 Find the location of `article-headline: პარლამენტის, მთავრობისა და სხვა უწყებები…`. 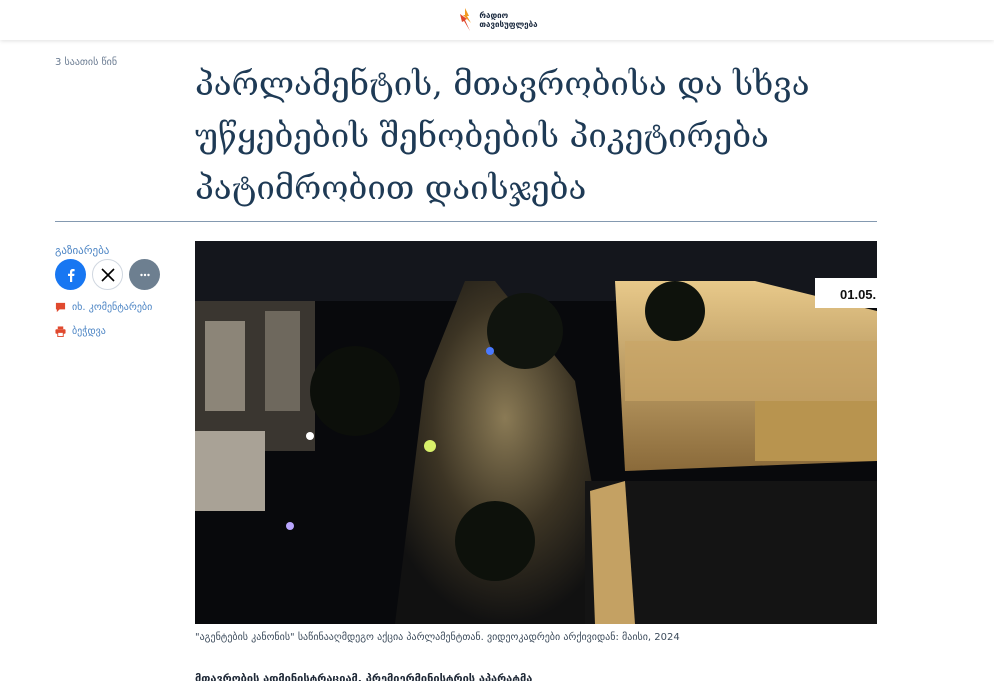

article-headline: პარლამენტის, მთავრობისა და სხვა უწყებები… is located at coordinates (502, 135).